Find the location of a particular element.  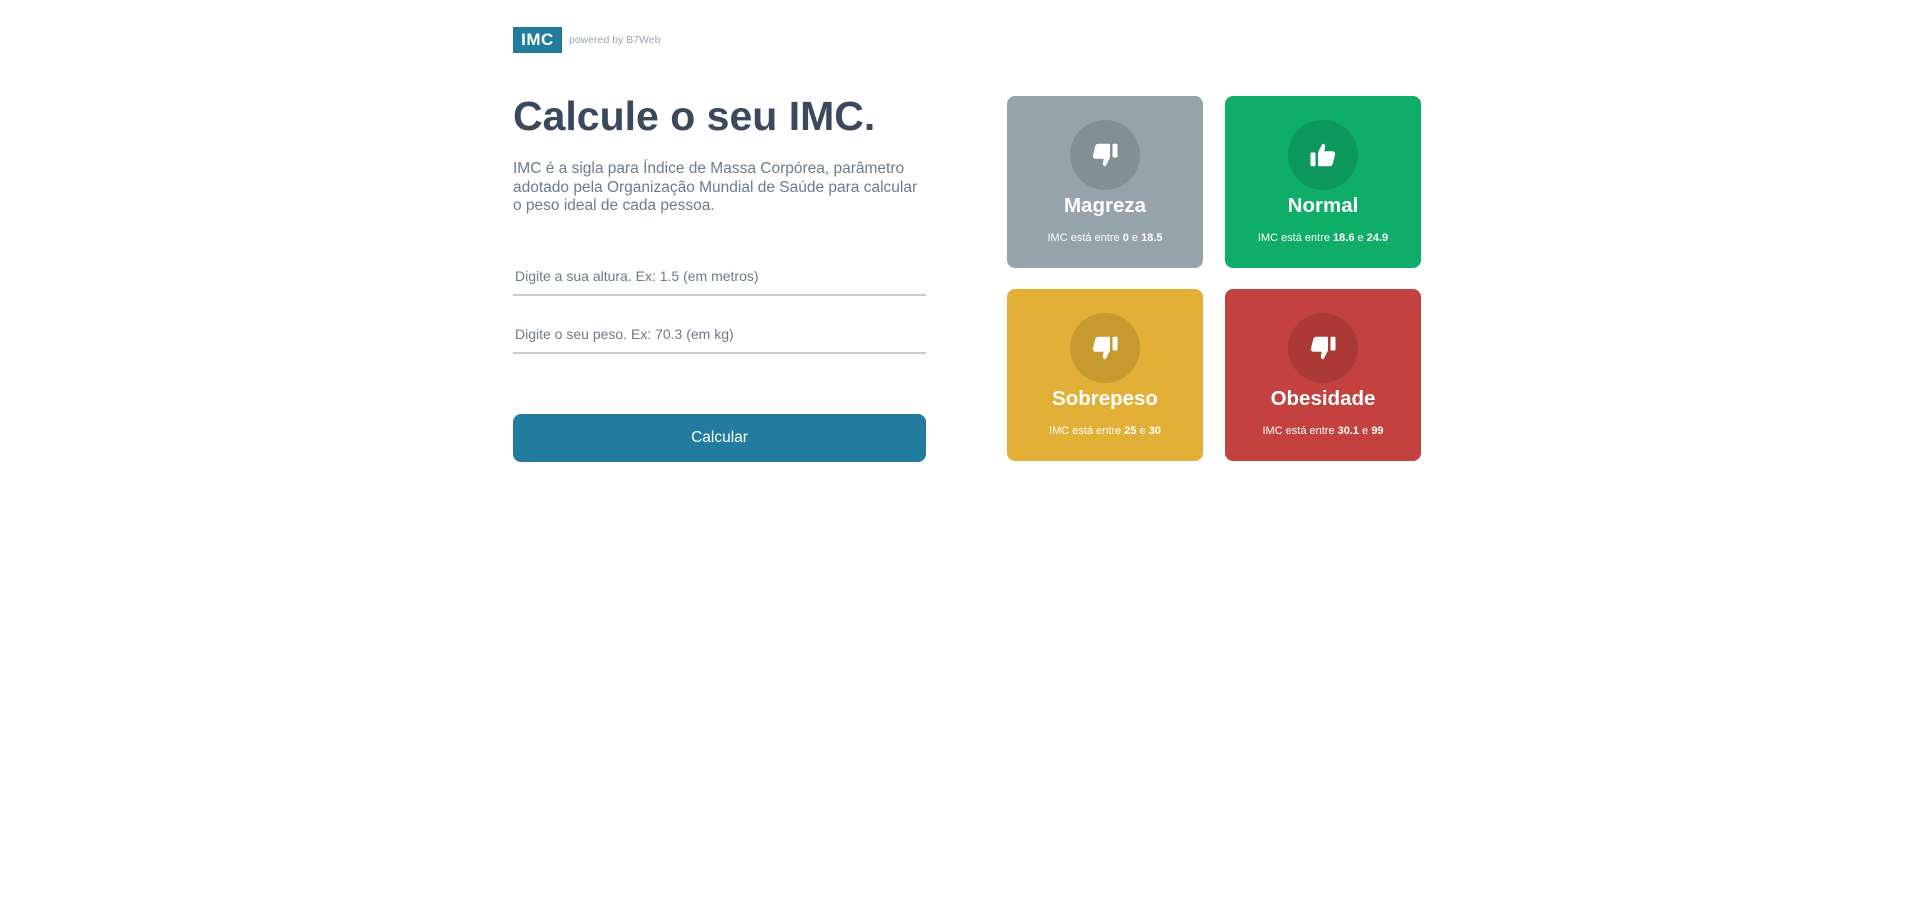

range-max: 30 is located at coordinates (1154, 431).